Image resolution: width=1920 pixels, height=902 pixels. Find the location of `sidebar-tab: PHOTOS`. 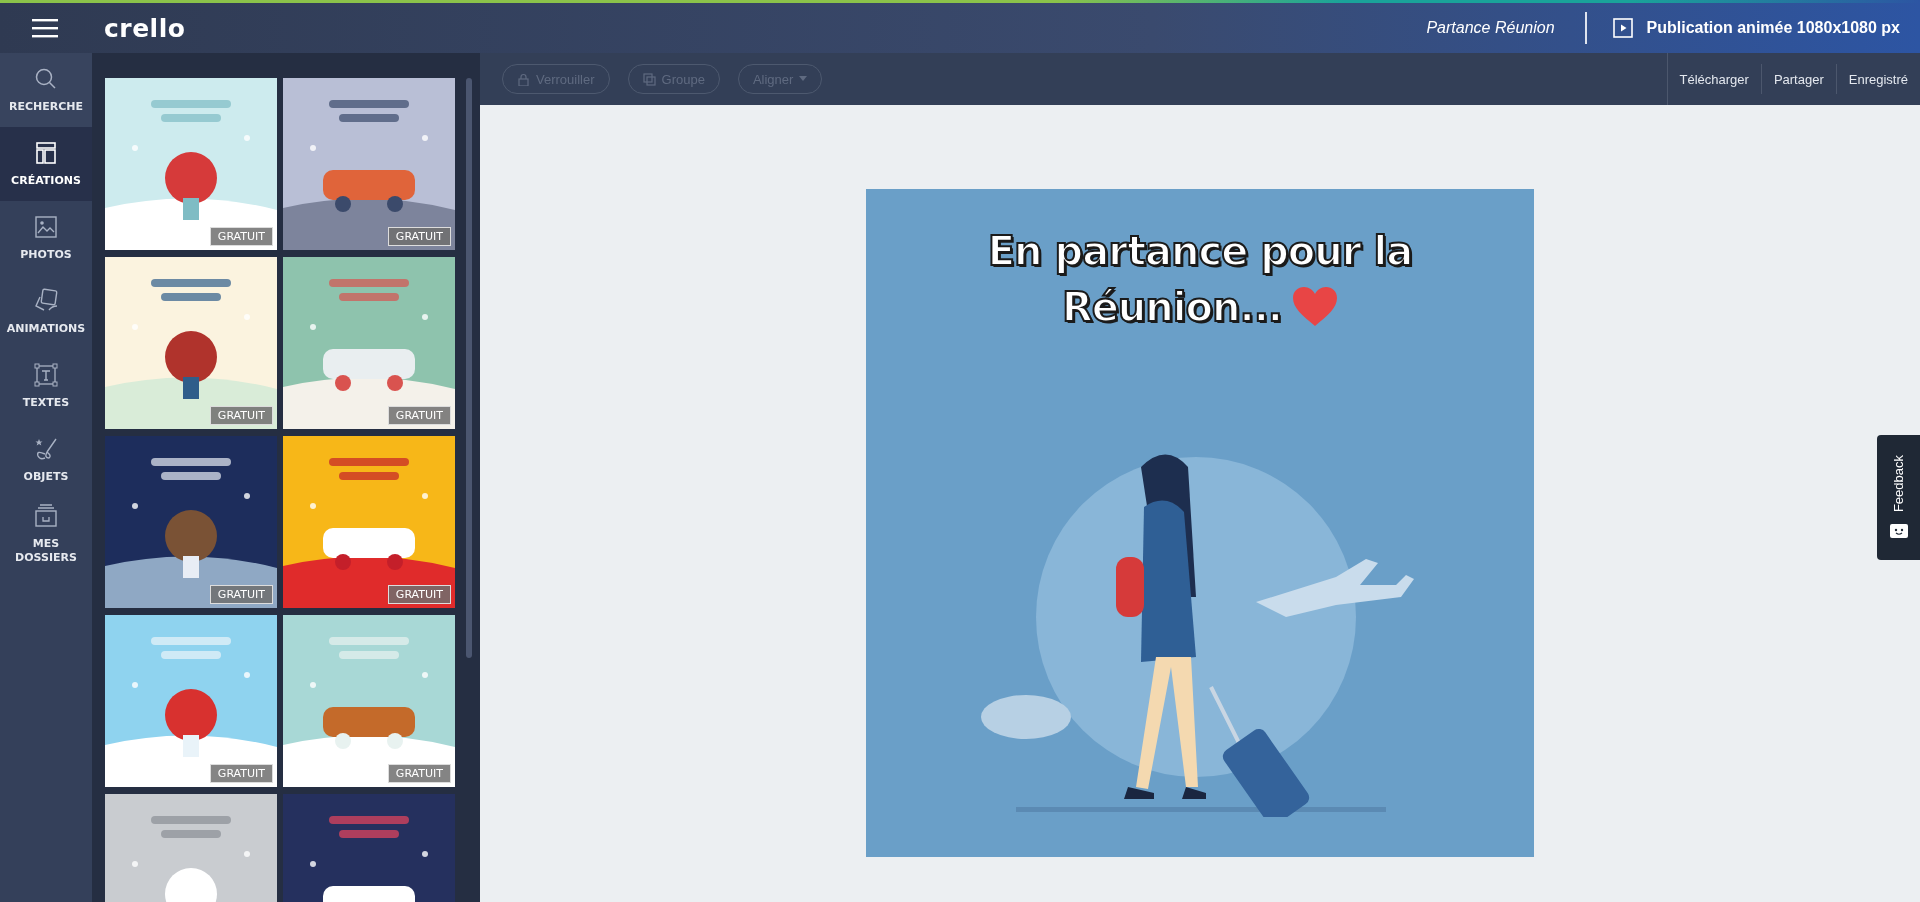

sidebar-tab: PHOTOS is located at coordinates (46, 238).